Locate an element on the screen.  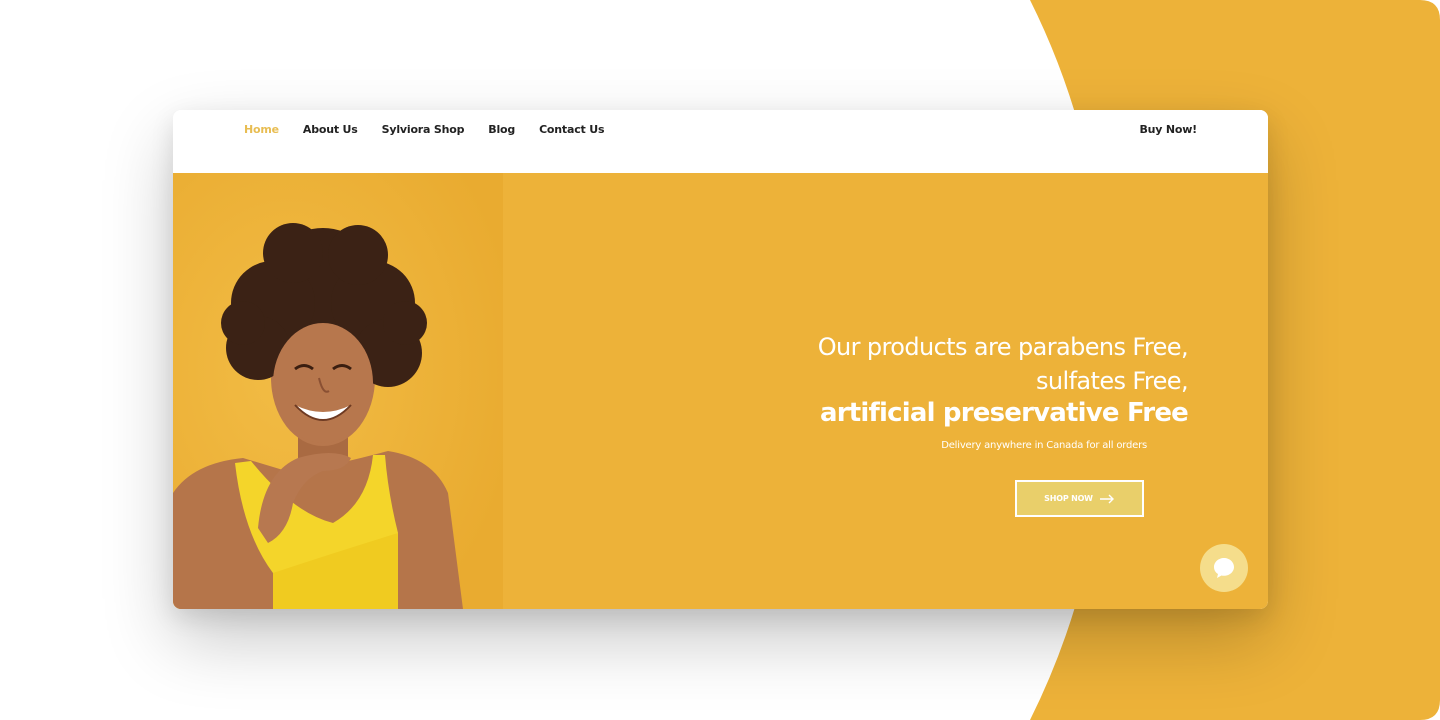
headline-line-2: sulfates Free, is located at coordinates (1112, 381).